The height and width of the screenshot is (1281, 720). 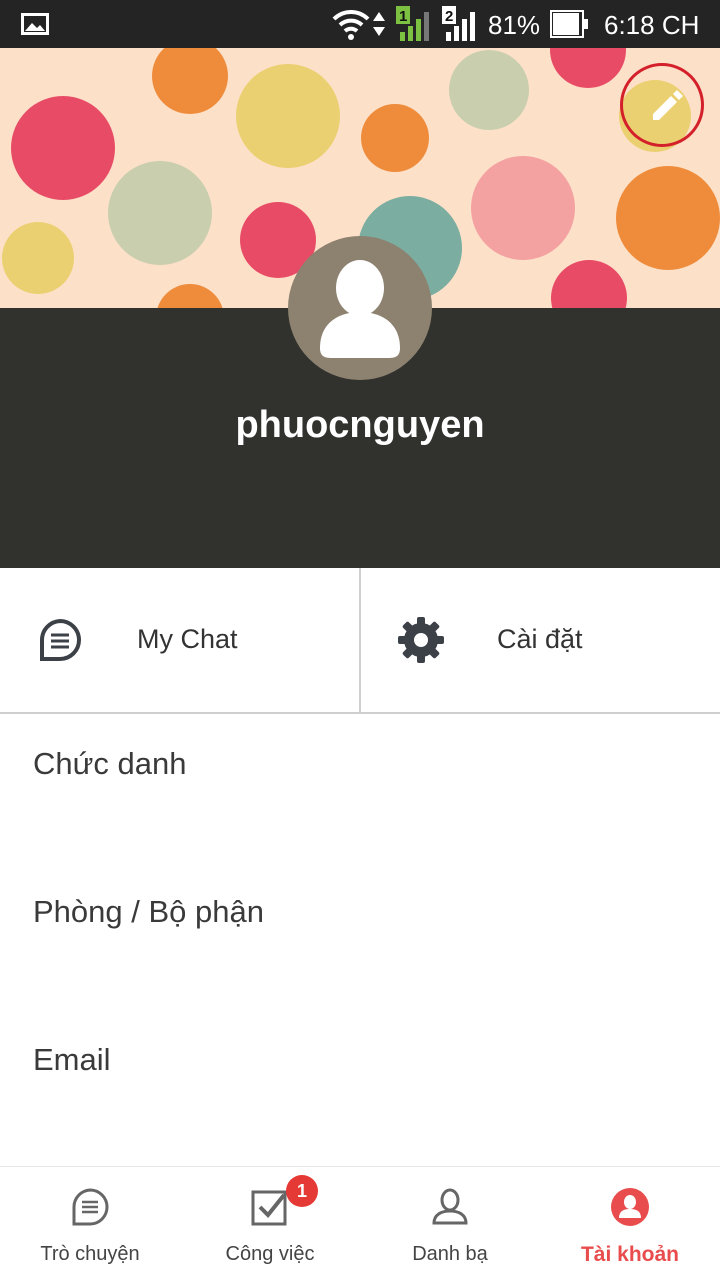 I want to click on task-check-icon, so click(x=269, y=1208).